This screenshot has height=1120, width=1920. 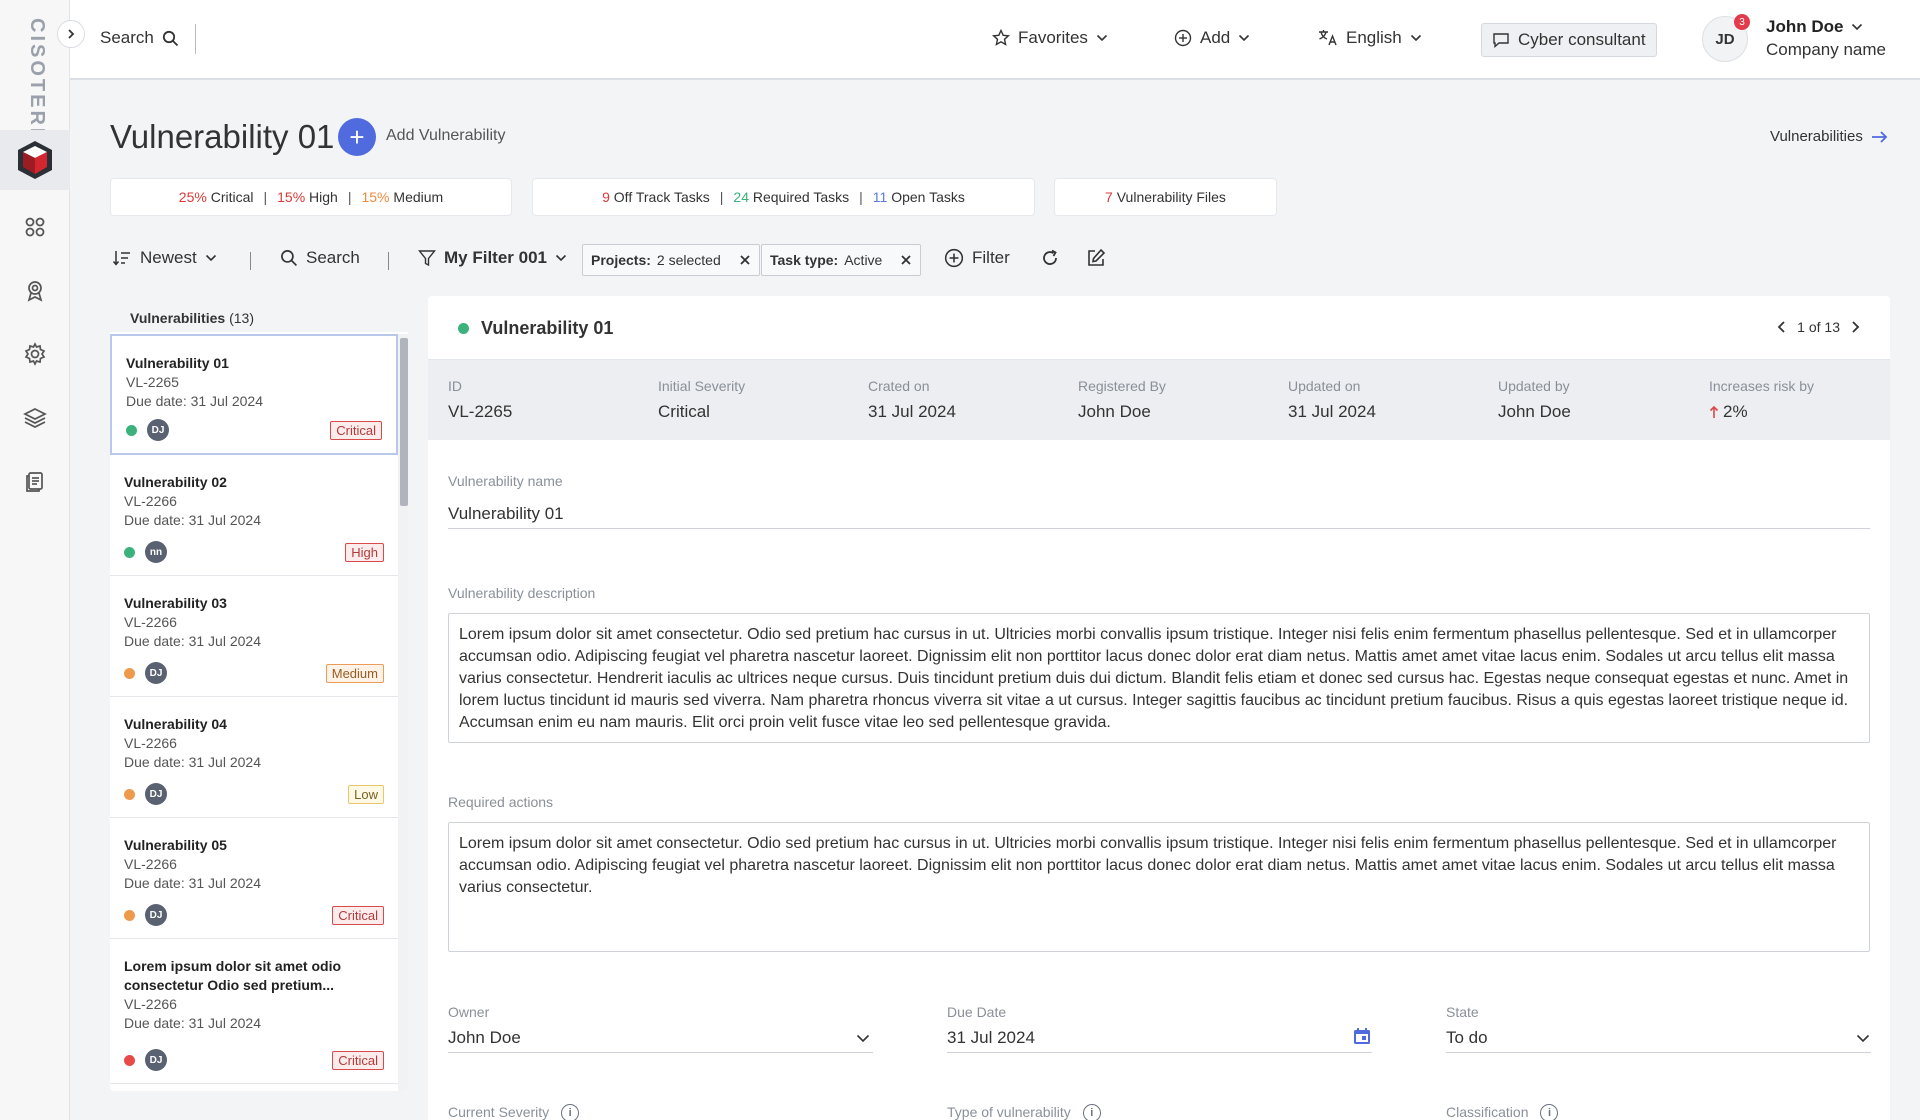 What do you see at coordinates (375, 197) in the screenshot?
I see `medium-pct: 15%` at bounding box center [375, 197].